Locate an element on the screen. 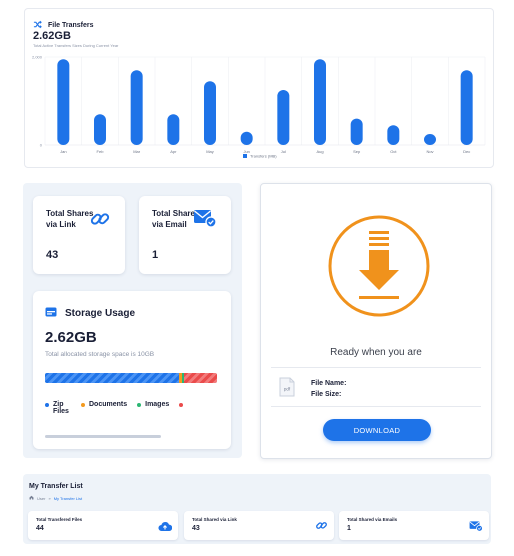  home-icon is located at coordinates (31, 498).